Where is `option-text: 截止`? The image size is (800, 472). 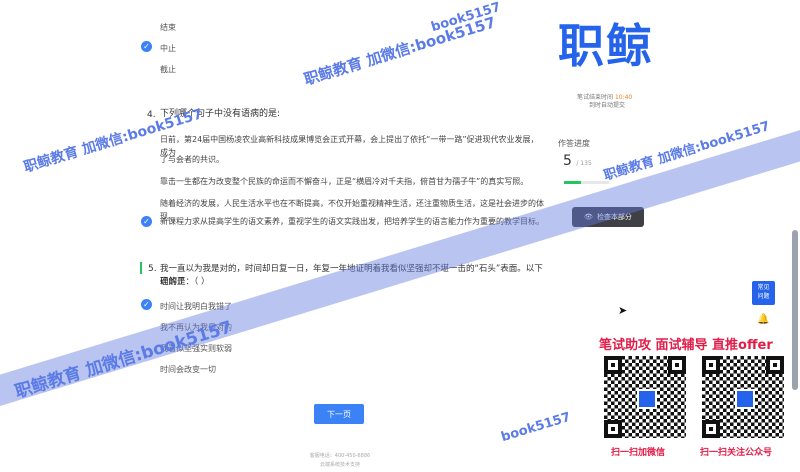 option-text: 截止 is located at coordinates (168, 69).